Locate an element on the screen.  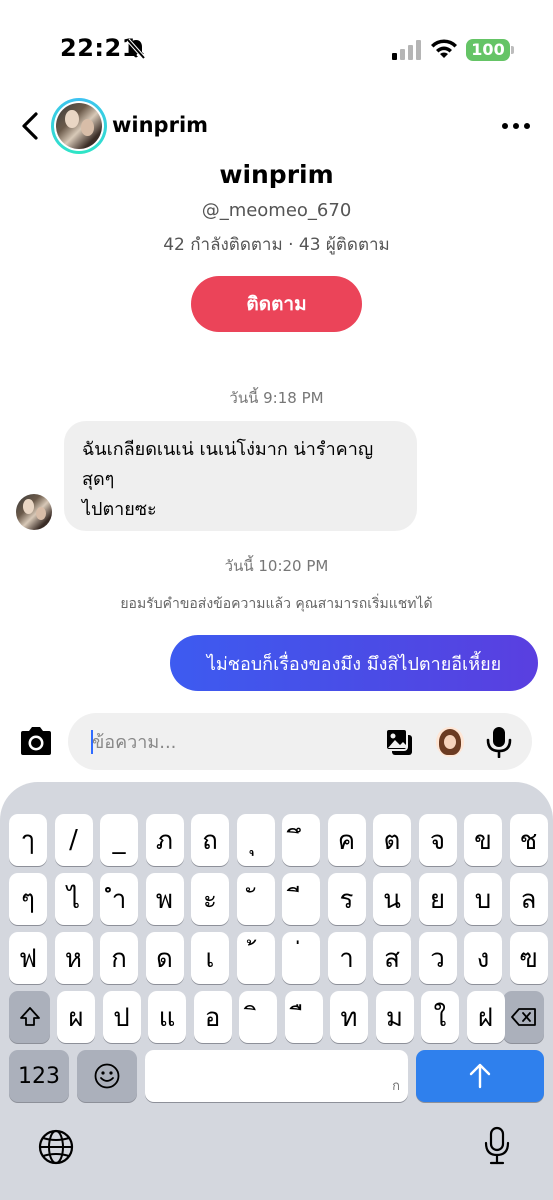
battery-tip is located at coordinates (512, 50).